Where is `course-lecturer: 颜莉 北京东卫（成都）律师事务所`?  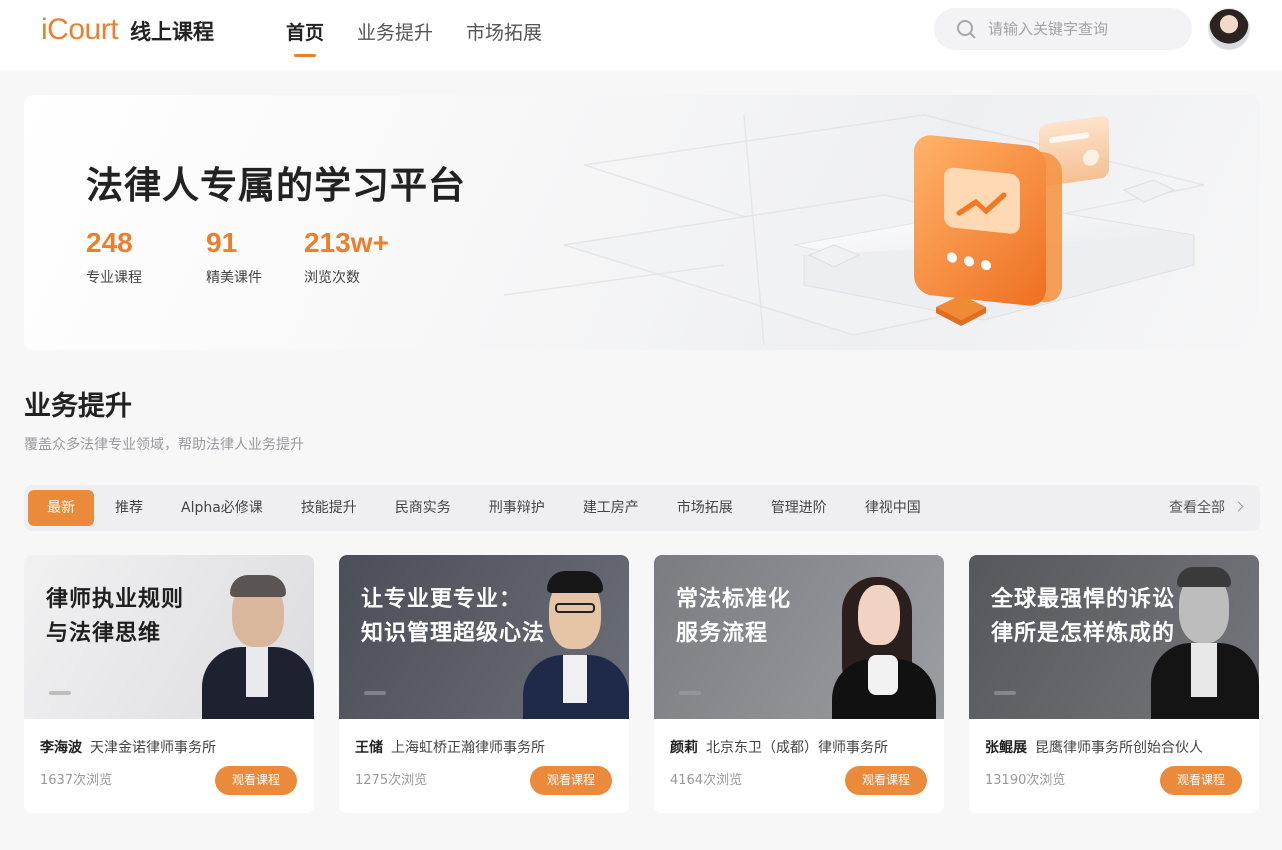
course-lecturer: 颜莉 北京东卫（成都）律师事务所 is located at coordinates (779, 747).